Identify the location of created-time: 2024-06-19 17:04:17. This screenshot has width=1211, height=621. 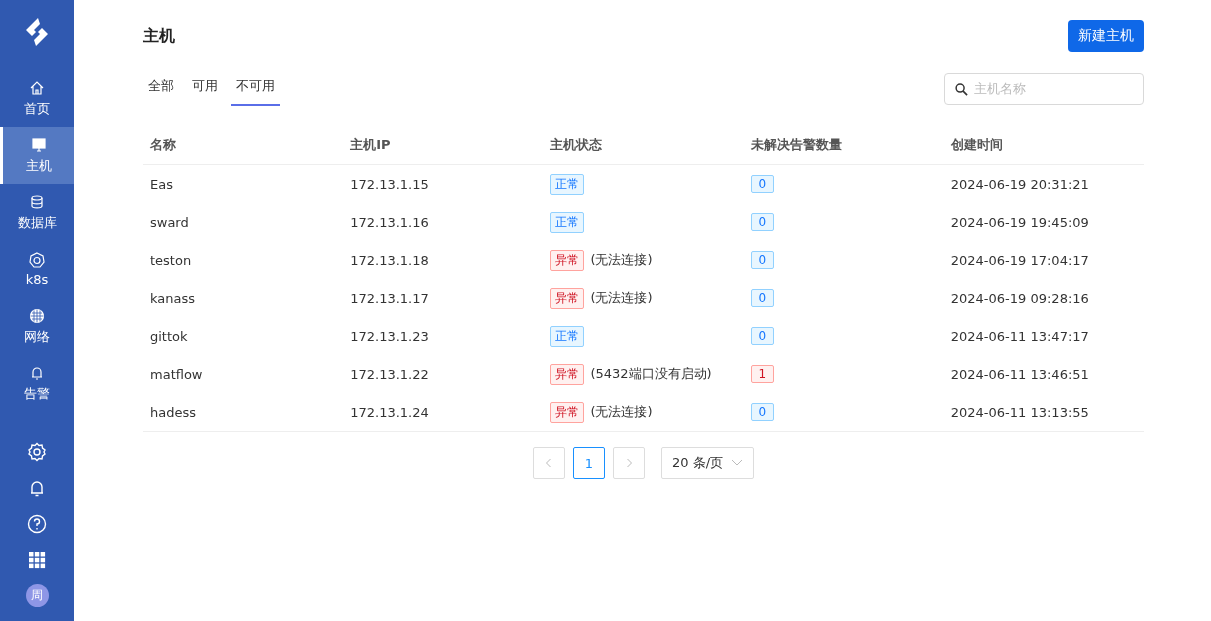
(1019, 260).